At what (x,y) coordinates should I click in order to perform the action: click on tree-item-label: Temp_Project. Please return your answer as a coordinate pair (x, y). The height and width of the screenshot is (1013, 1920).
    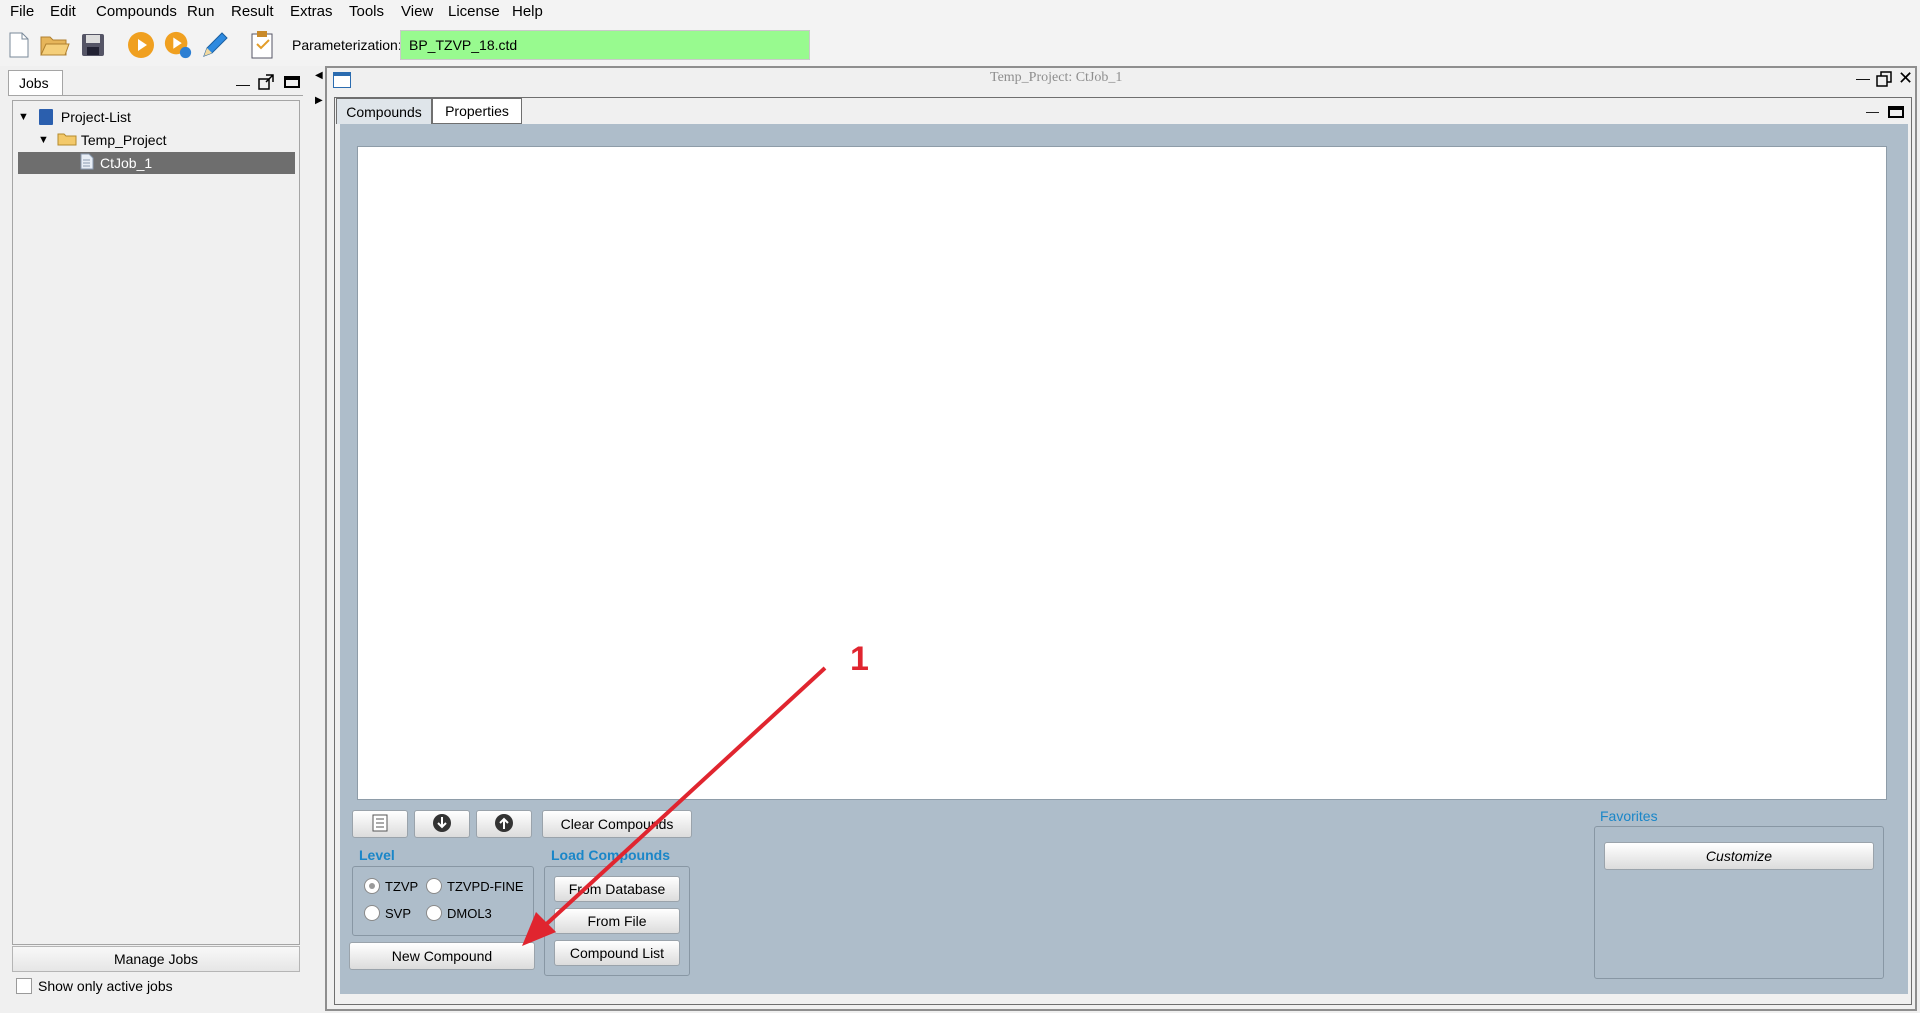
    Looking at the image, I should click on (123, 140).